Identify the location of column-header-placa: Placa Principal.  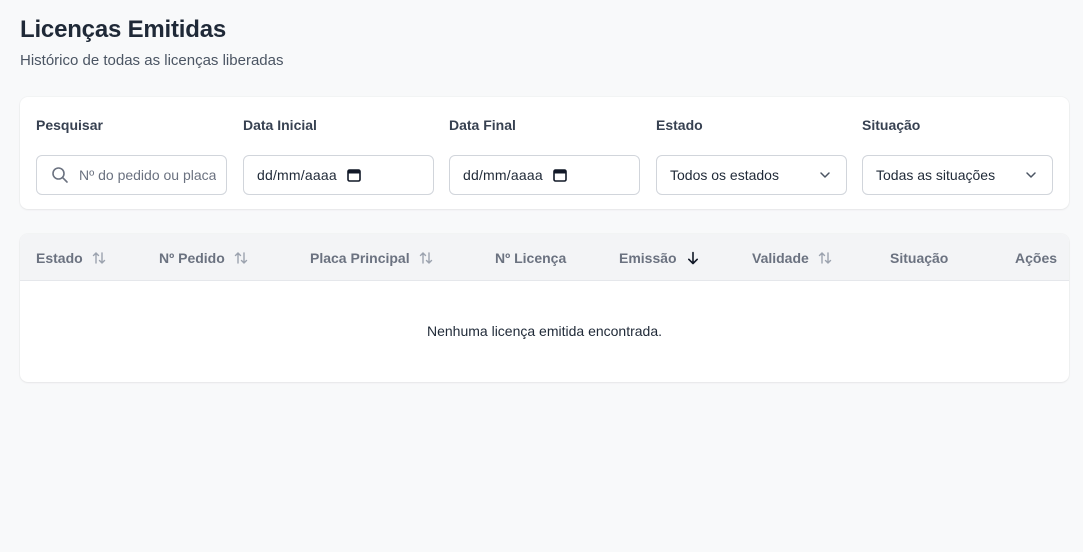
(372, 257).